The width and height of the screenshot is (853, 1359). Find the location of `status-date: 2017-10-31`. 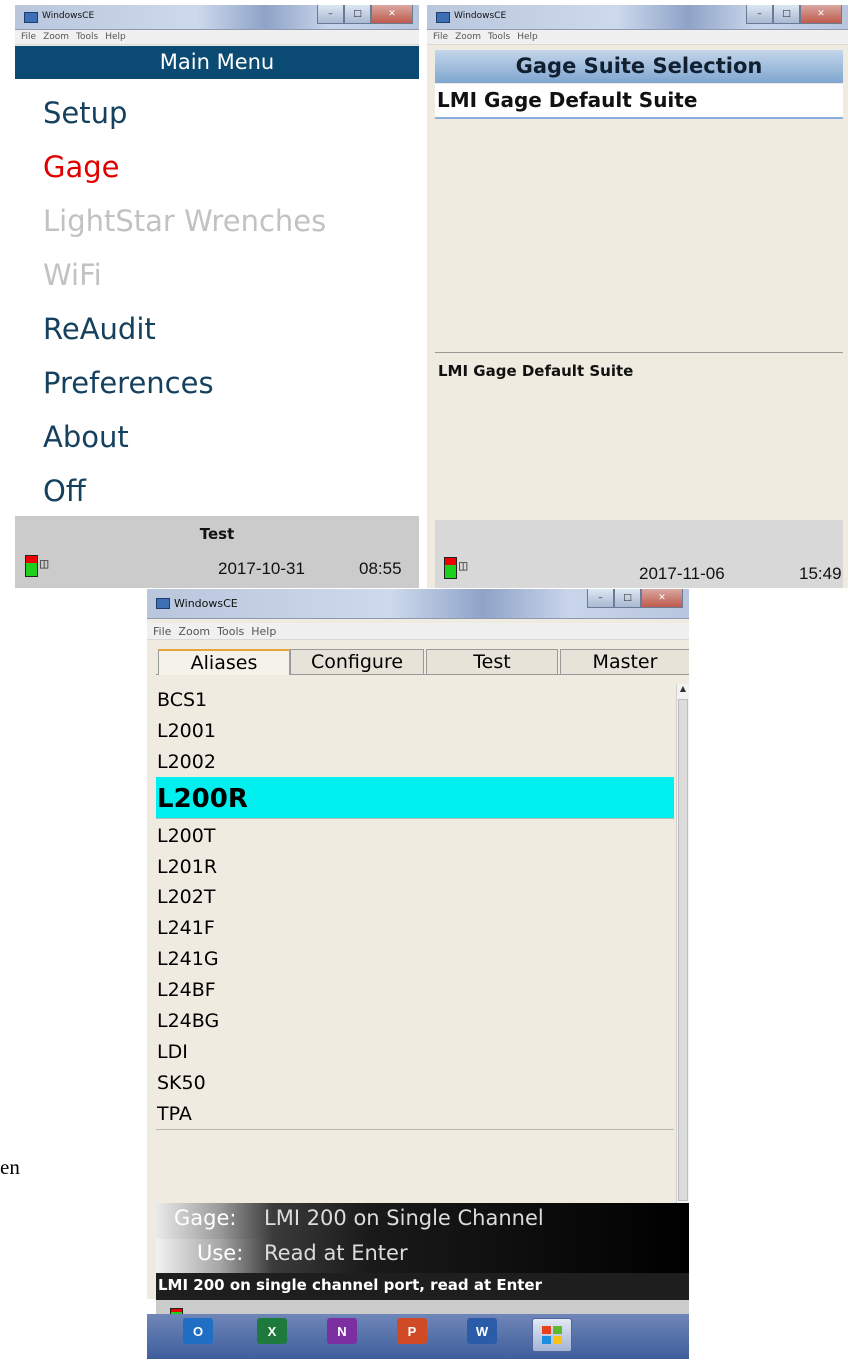

status-date: 2017-10-31 is located at coordinates (261, 568).